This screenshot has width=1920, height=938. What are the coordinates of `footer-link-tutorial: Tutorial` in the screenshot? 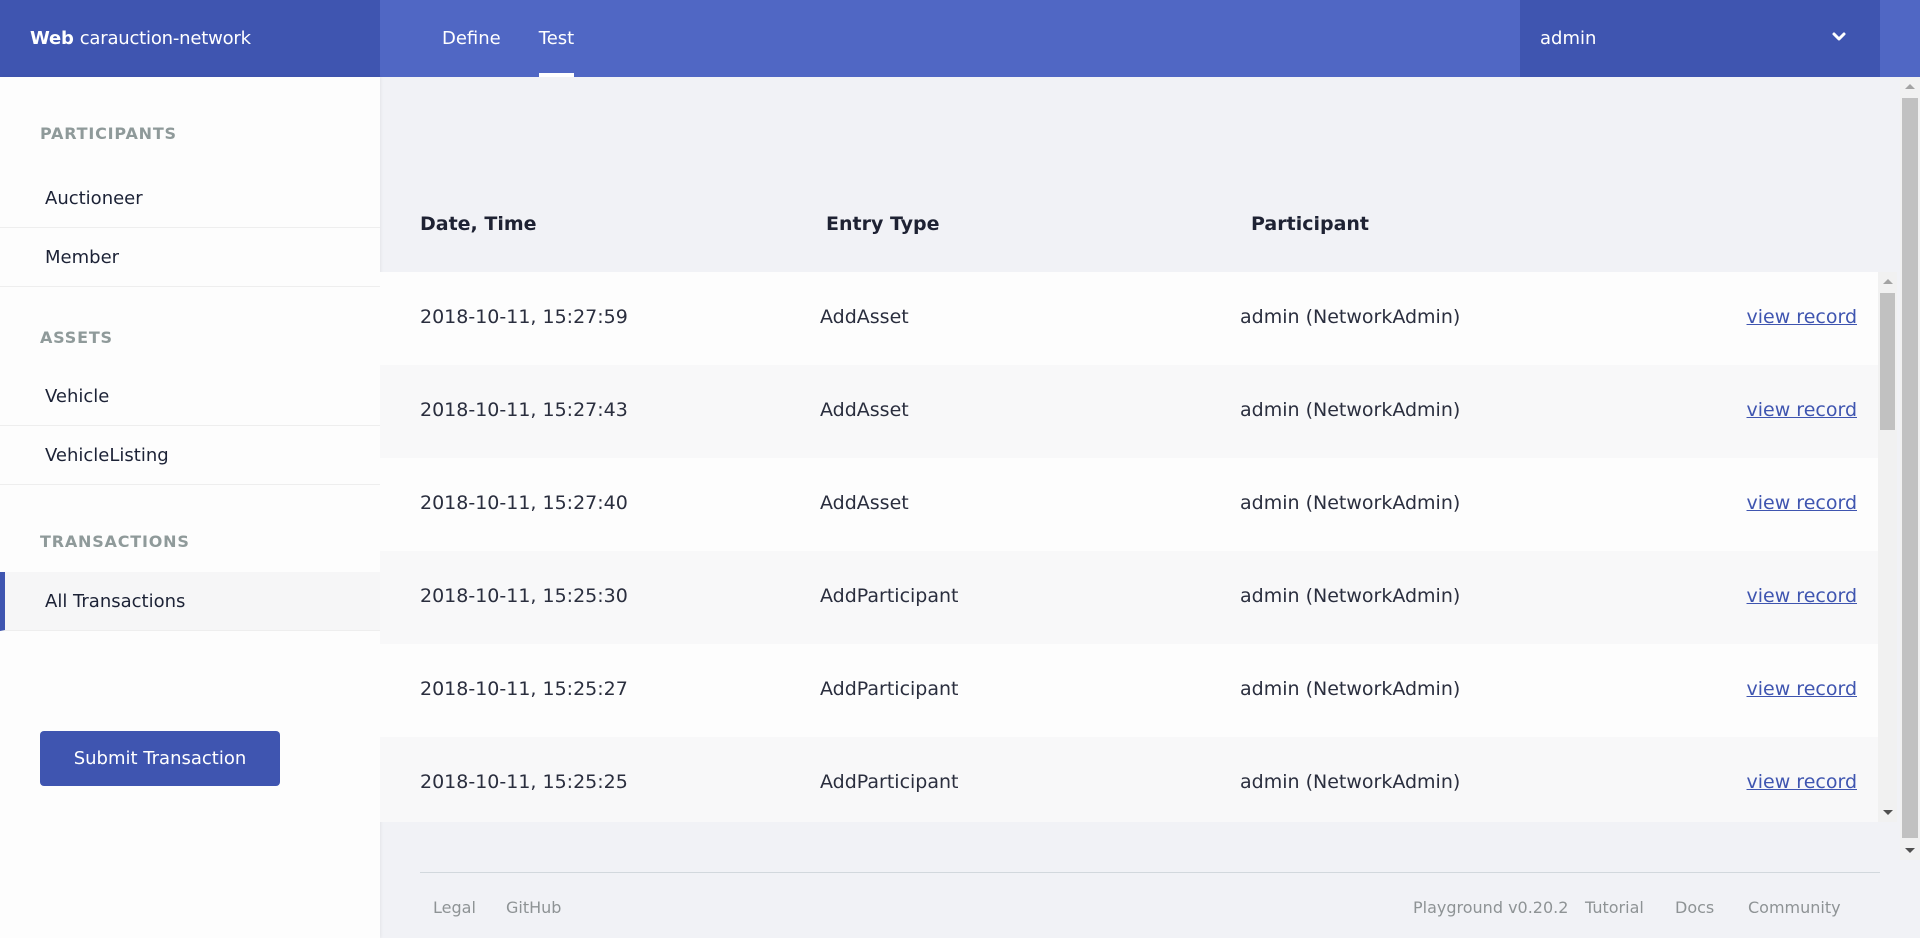 It's located at (1614, 907).